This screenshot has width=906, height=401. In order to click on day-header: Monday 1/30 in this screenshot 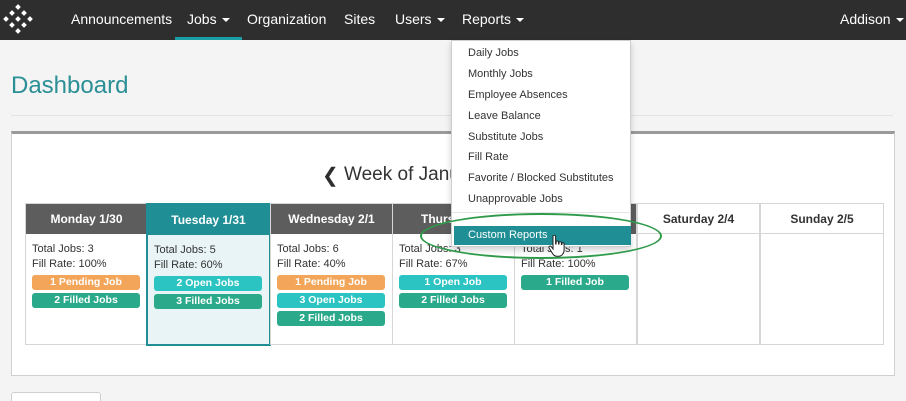, I will do `click(86, 219)`.